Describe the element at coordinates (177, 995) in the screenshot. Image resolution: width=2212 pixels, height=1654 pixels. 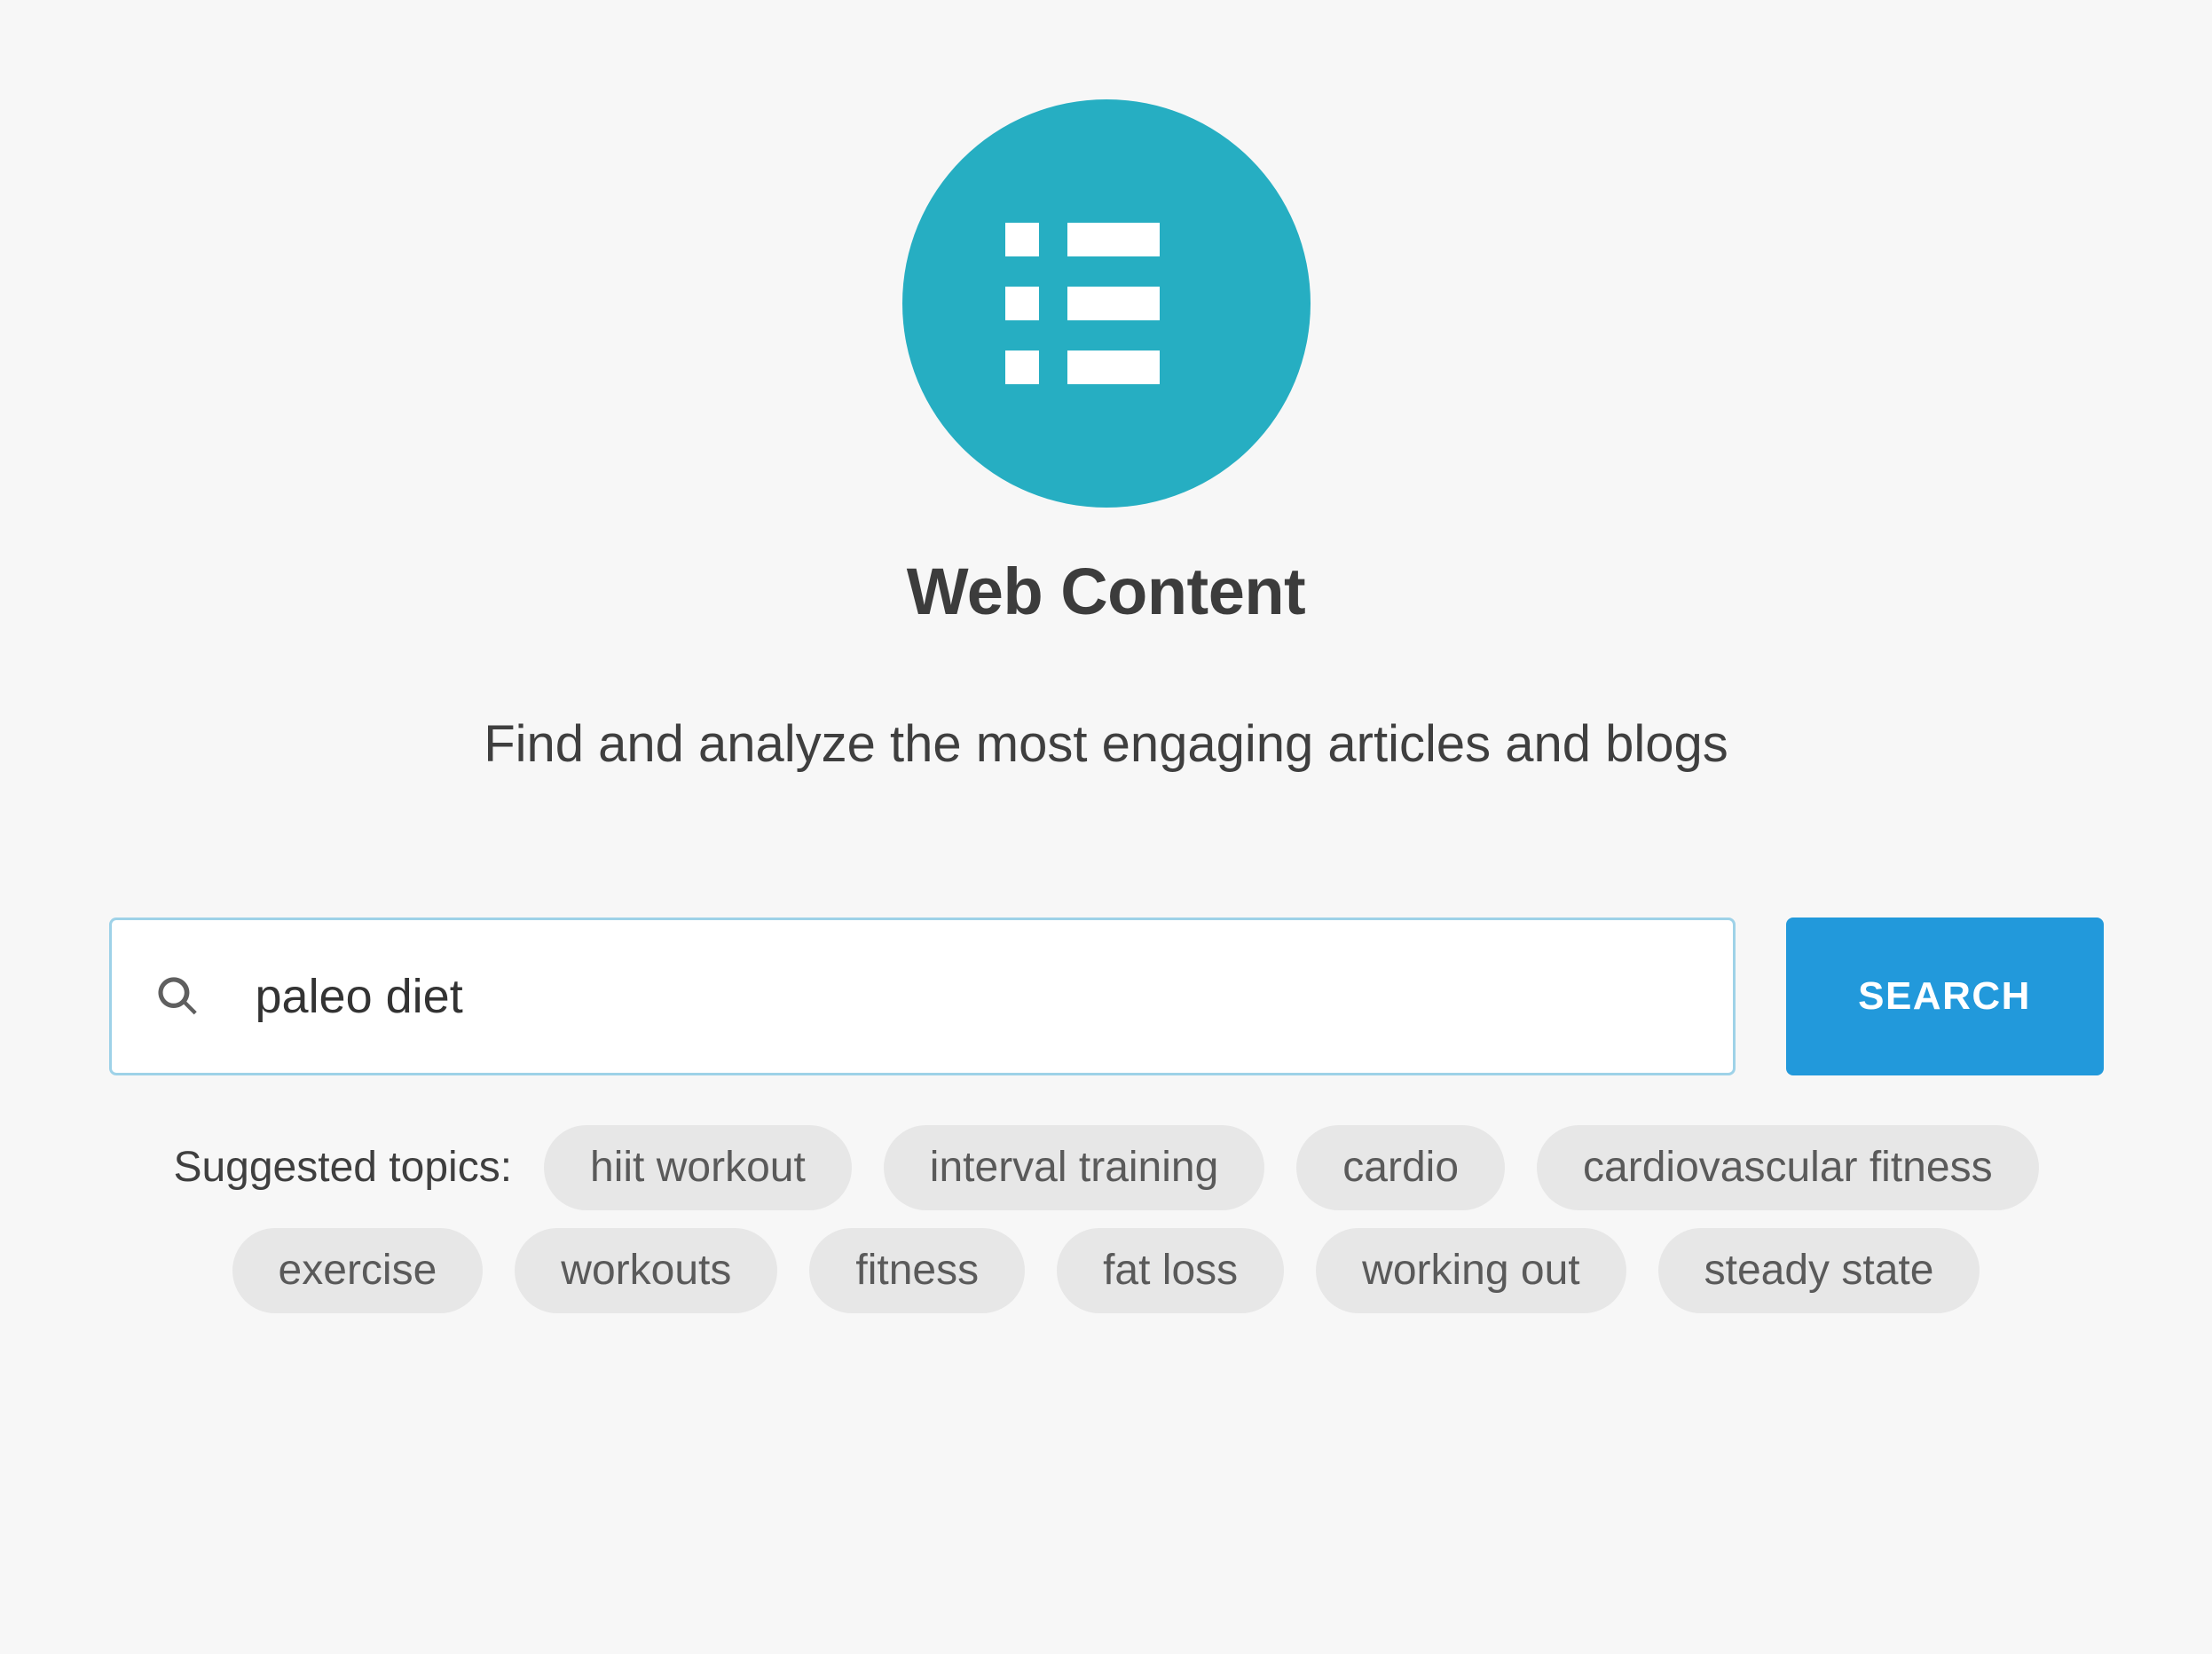
I see `search-icon` at that location.